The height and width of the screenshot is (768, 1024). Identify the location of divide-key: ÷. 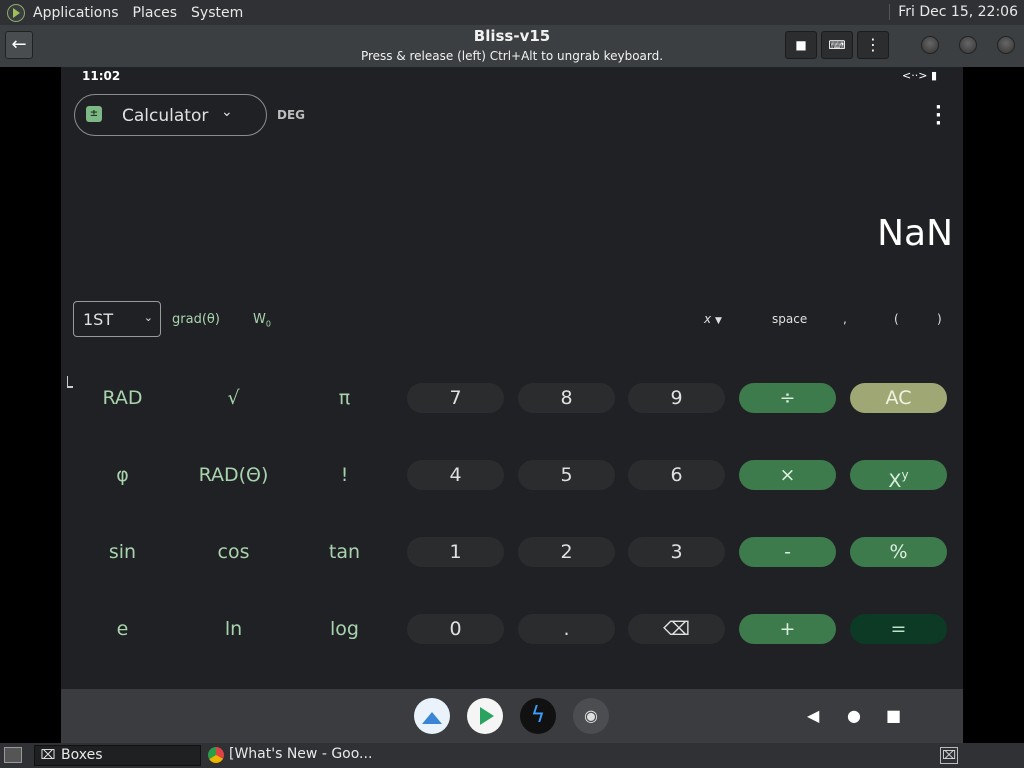
(787, 398).